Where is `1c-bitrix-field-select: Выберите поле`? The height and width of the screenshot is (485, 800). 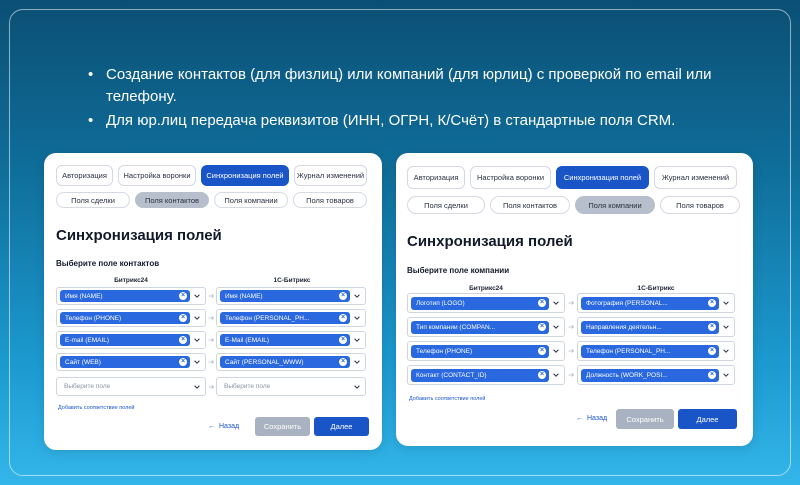 1c-bitrix-field-select: Выберите поле is located at coordinates (291, 386).